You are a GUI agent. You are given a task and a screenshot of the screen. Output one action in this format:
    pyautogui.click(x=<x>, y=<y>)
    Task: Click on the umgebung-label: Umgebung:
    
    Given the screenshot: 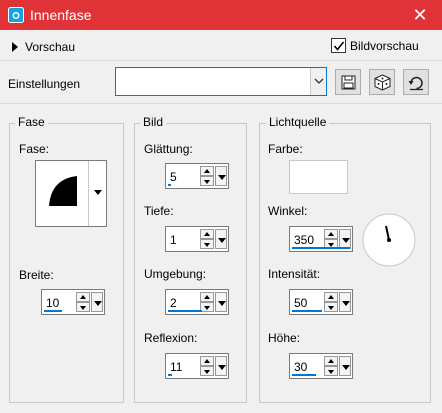 What is the action you would take?
    pyautogui.click(x=175, y=274)
    